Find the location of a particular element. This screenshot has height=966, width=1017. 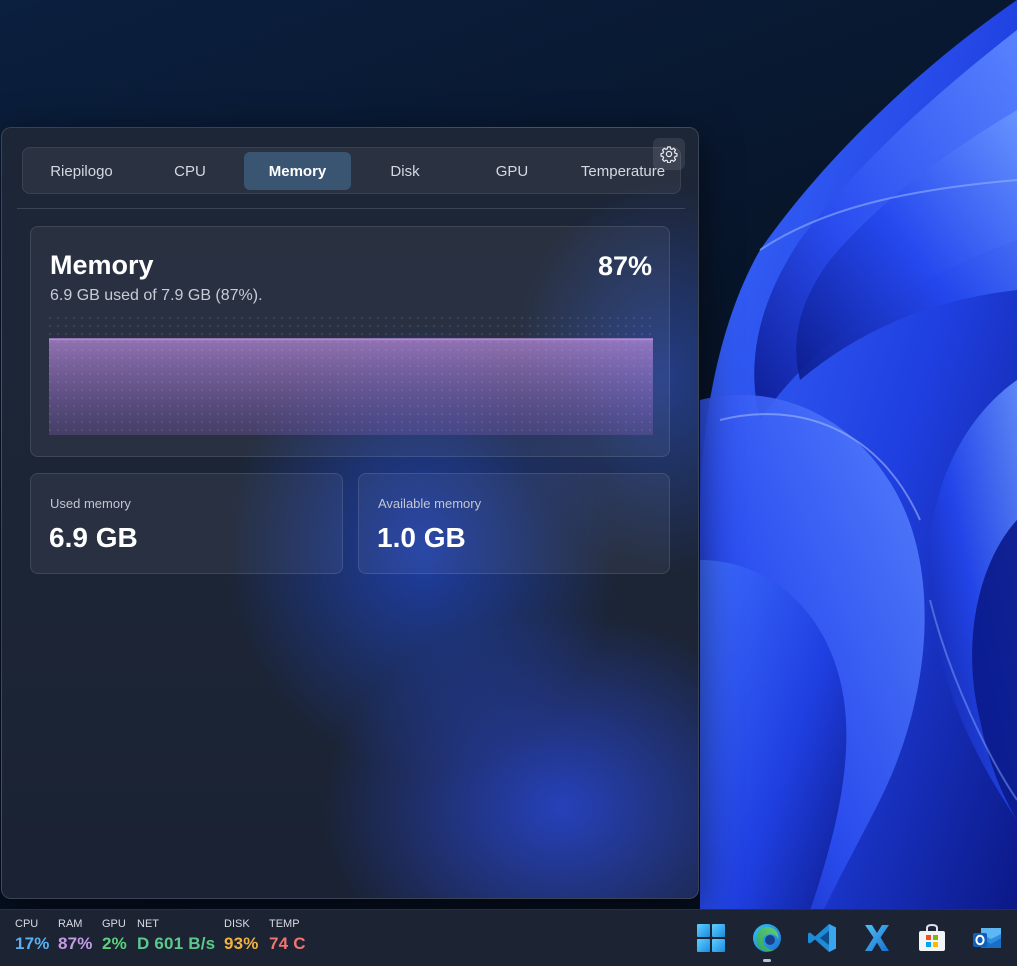

used-memory-card: Used memory 6.9 GB is located at coordinates (186, 523).